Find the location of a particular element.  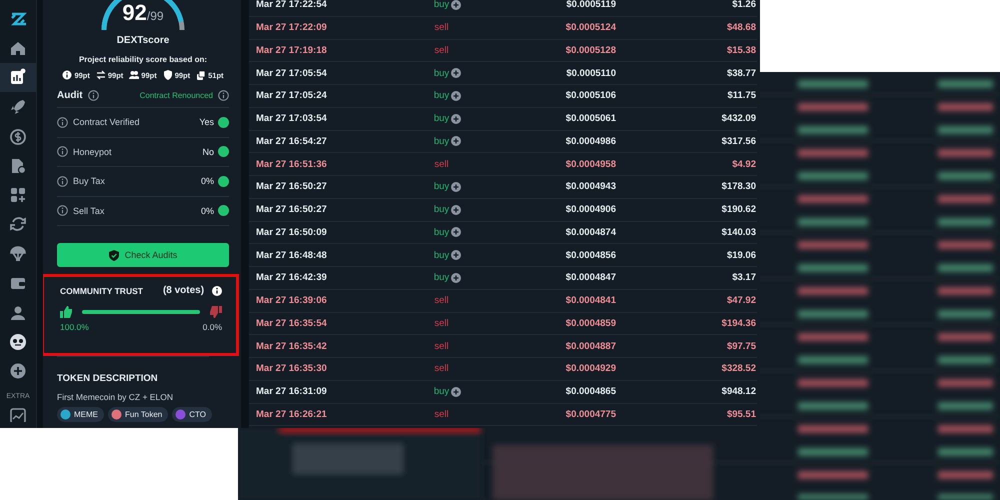

trade-price: $0.0005110 is located at coordinates (590, 73).